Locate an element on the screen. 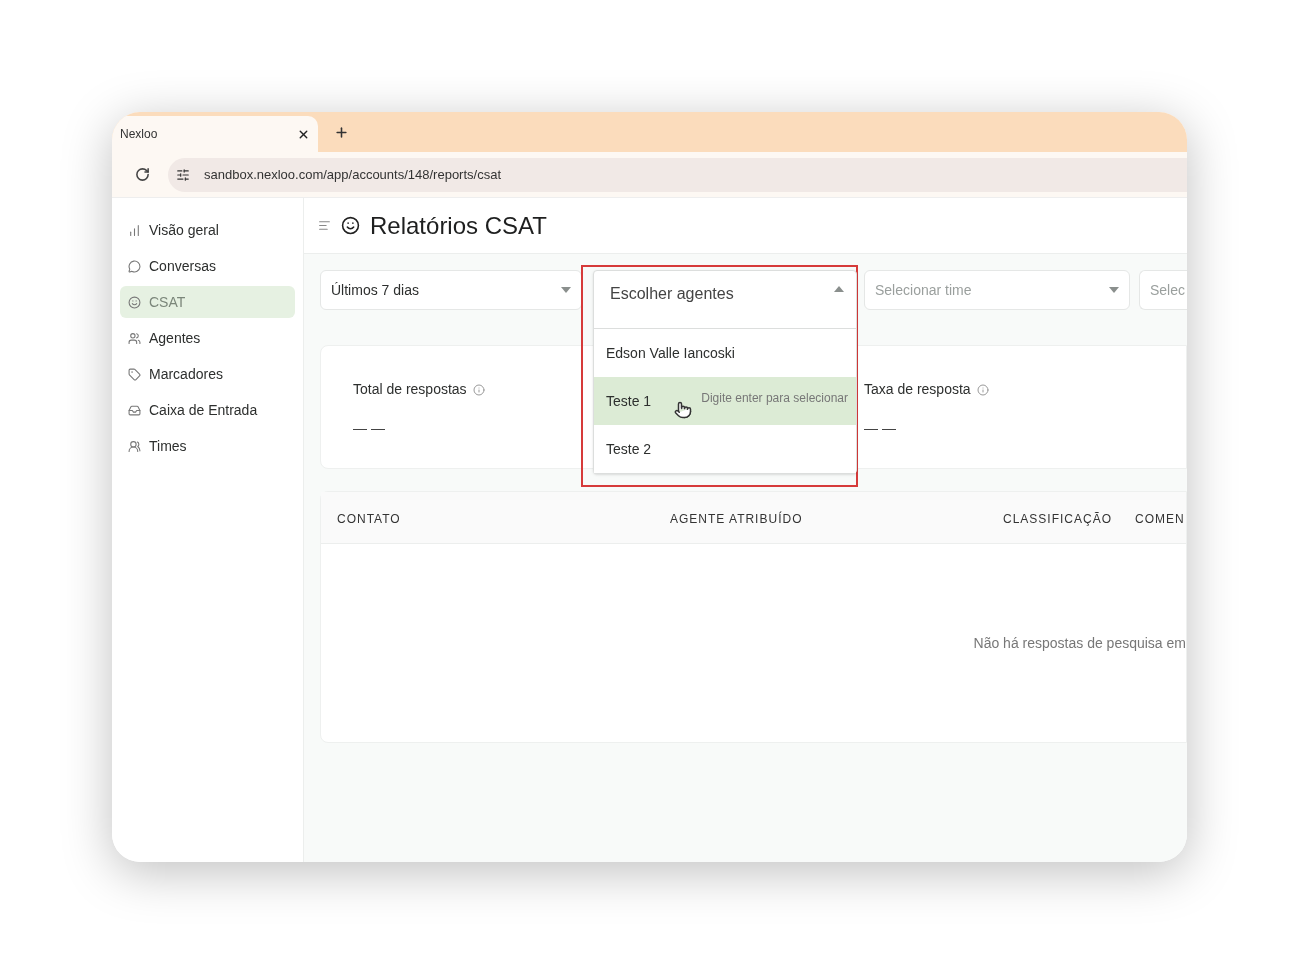 This screenshot has height=976, width=1300. column-header: CONTATO is located at coordinates (369, 518).